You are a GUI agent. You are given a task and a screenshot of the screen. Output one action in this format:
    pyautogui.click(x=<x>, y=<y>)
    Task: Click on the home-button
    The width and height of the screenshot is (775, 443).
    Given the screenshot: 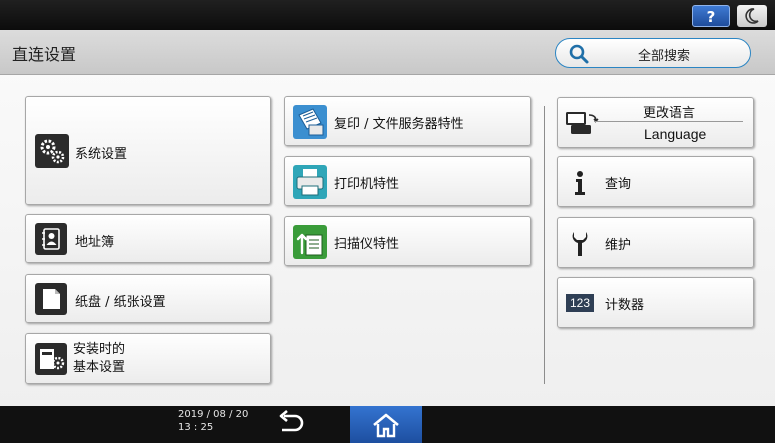 What is the action you would take?
    pyautogui.click(x=386, y=424)
    